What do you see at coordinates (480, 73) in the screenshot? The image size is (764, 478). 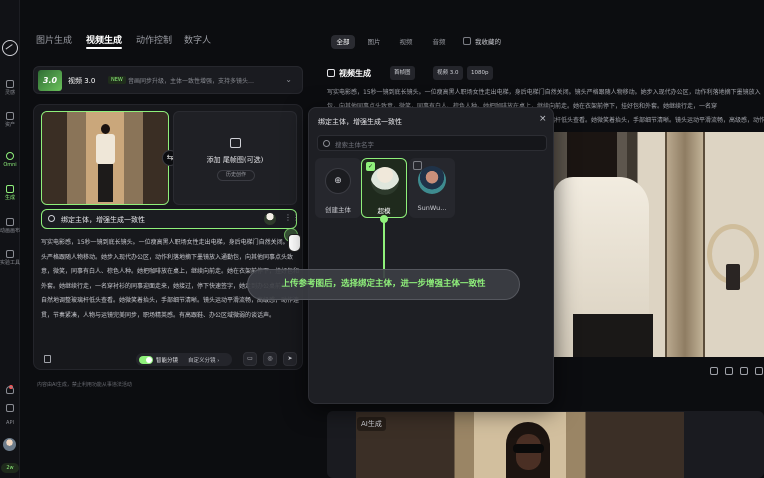 I see `pill-resolution: 1080p` at bounding box center [480, 73].